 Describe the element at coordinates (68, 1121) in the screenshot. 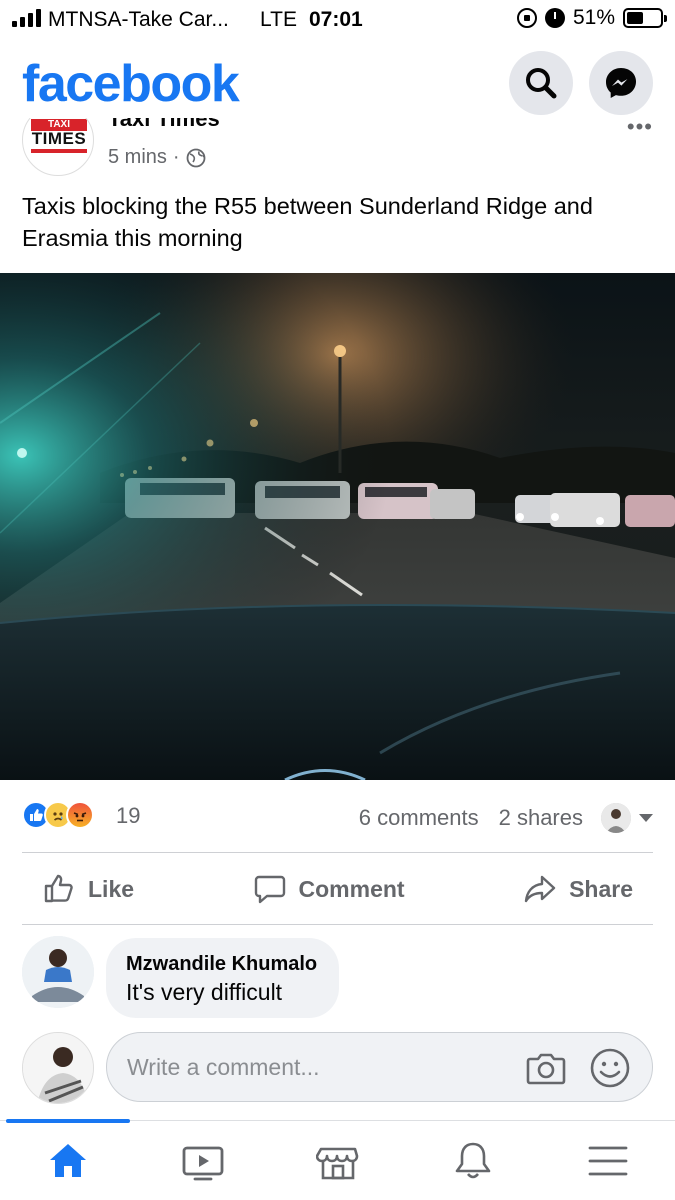

I see `active-tab-indicator` at that location.